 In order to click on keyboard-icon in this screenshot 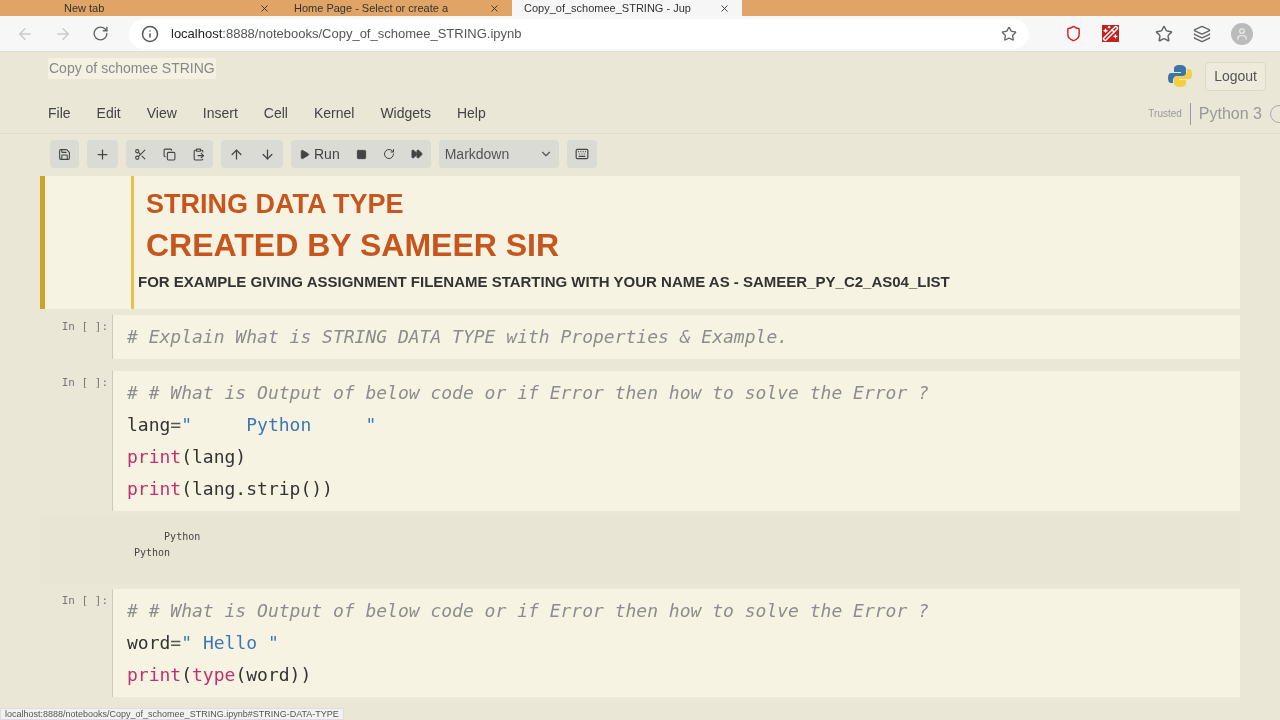, I will do `click(581, 154)`.